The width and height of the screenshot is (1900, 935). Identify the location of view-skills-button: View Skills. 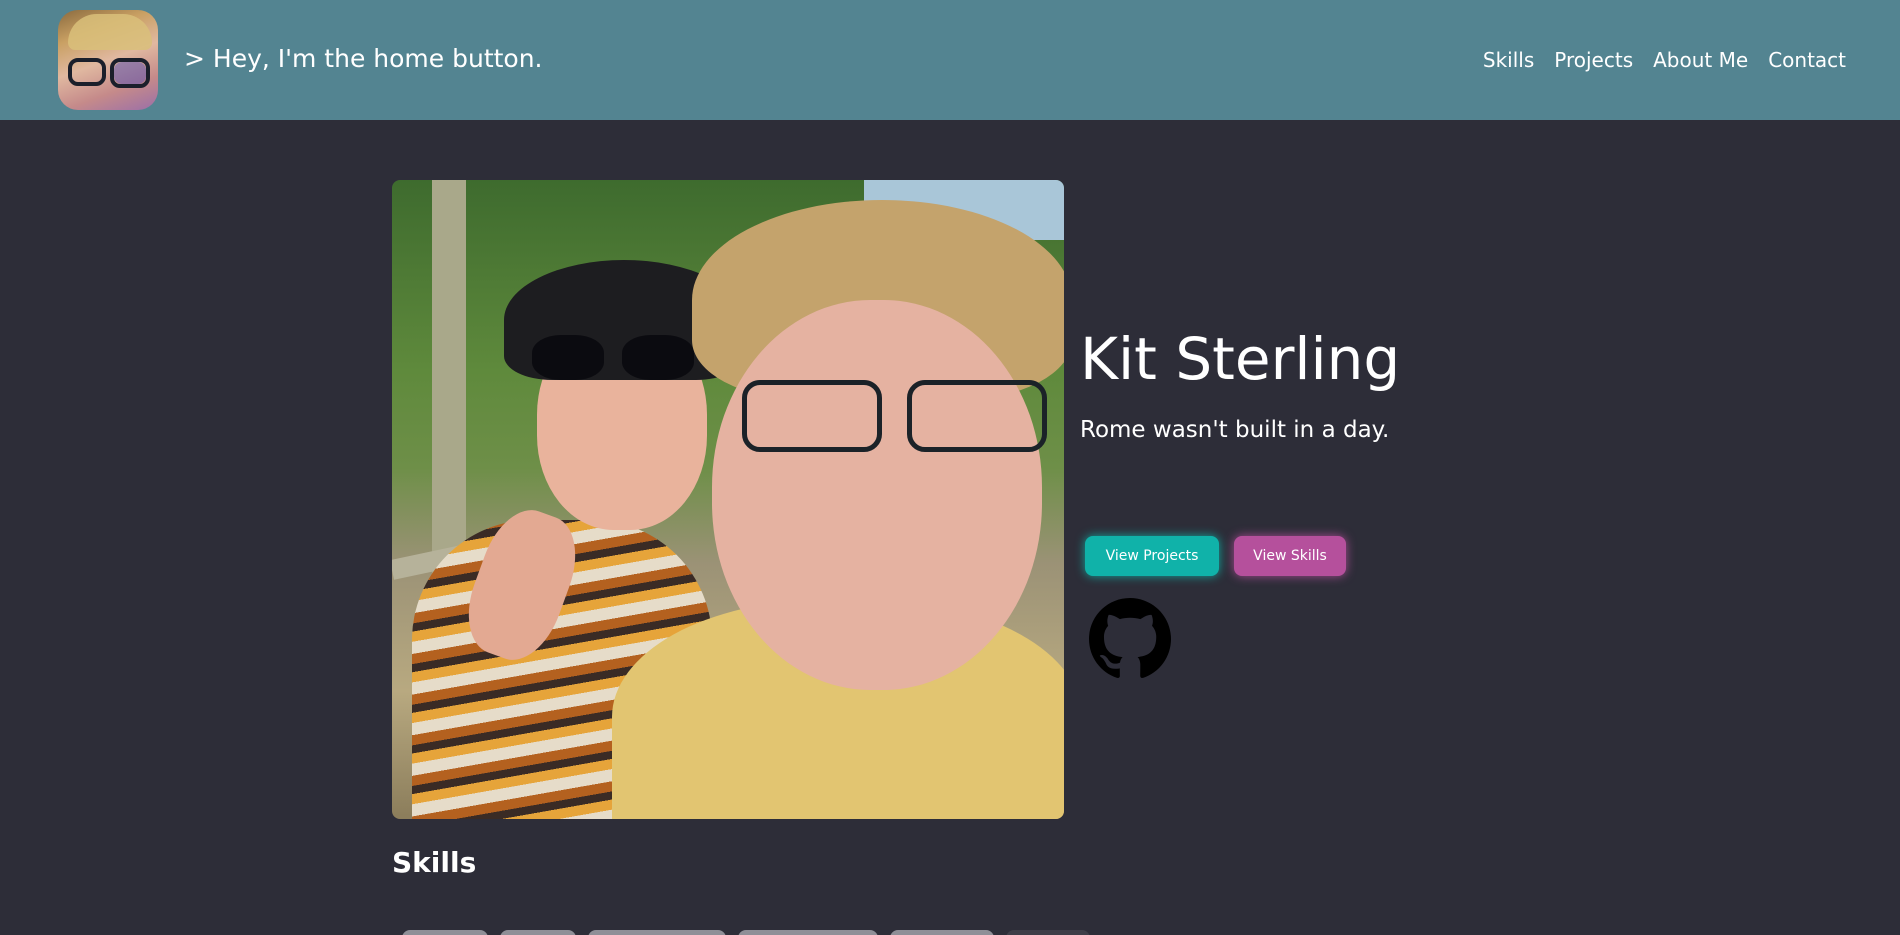
(1290, 556).